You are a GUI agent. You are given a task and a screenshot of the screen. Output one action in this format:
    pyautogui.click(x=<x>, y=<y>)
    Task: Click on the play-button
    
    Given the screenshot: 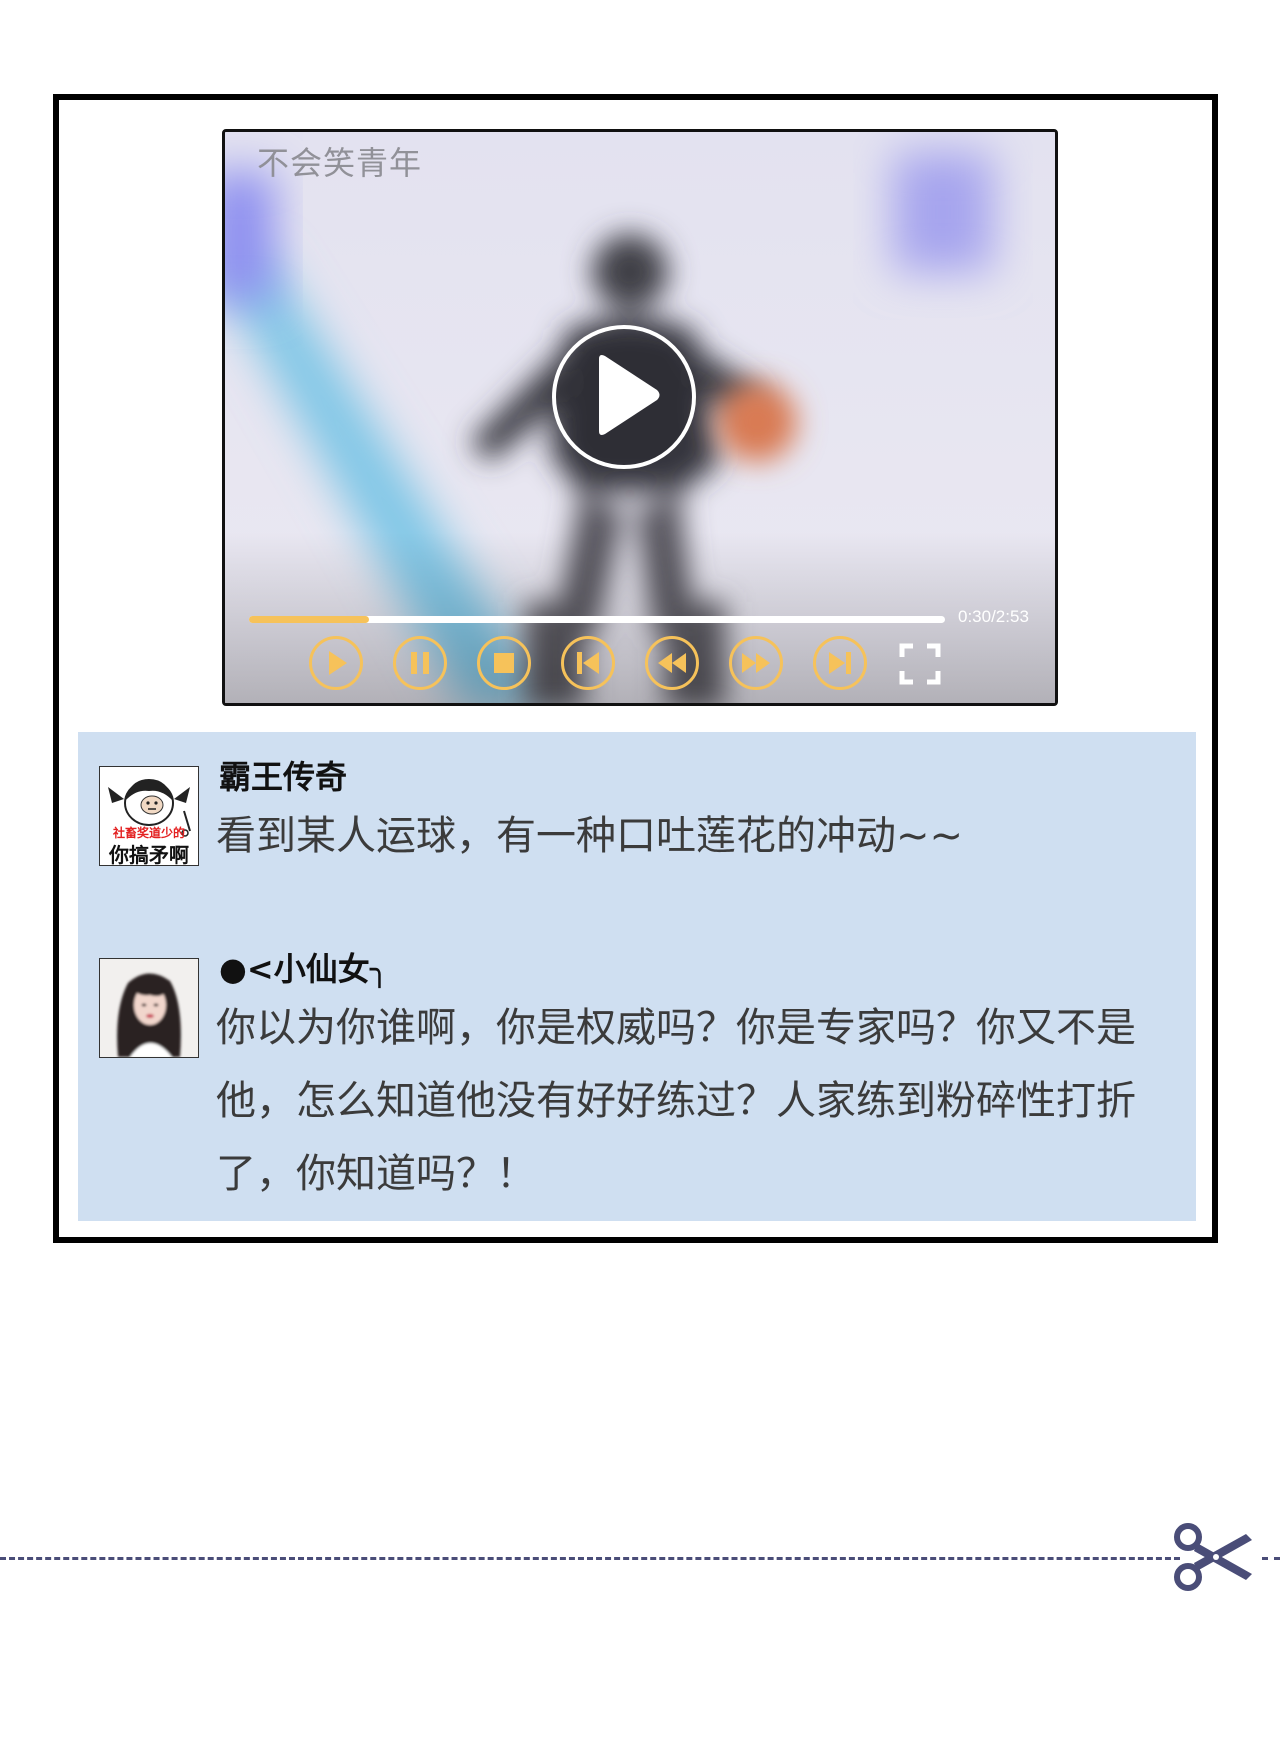 What is the action you would take?
    pyautogui.click(x=336, y=663)
    